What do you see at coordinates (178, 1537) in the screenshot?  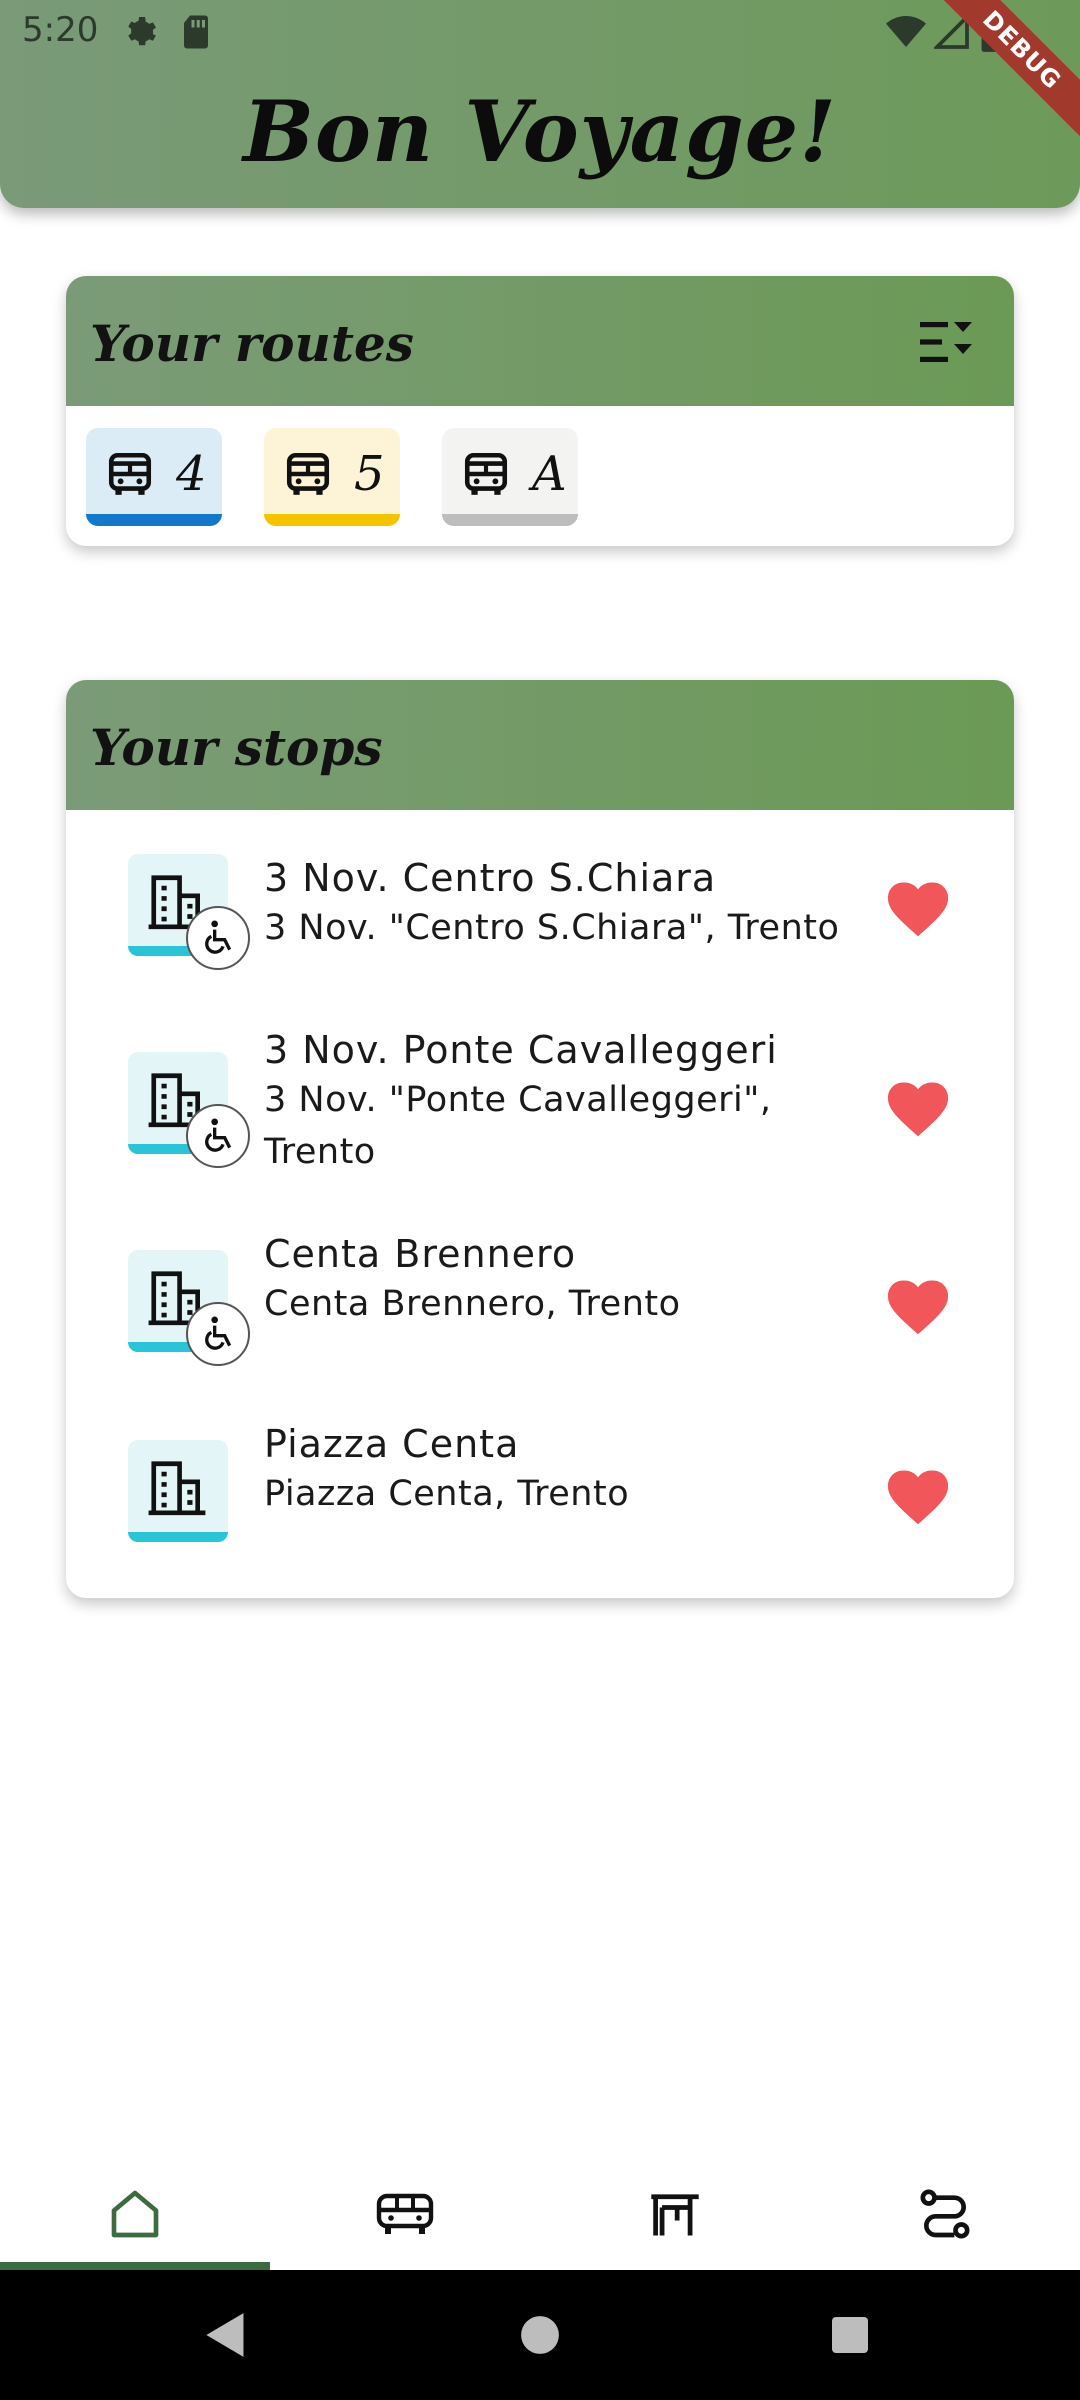 I see `stop-icon-bar` at bounding box center [178, 1537].